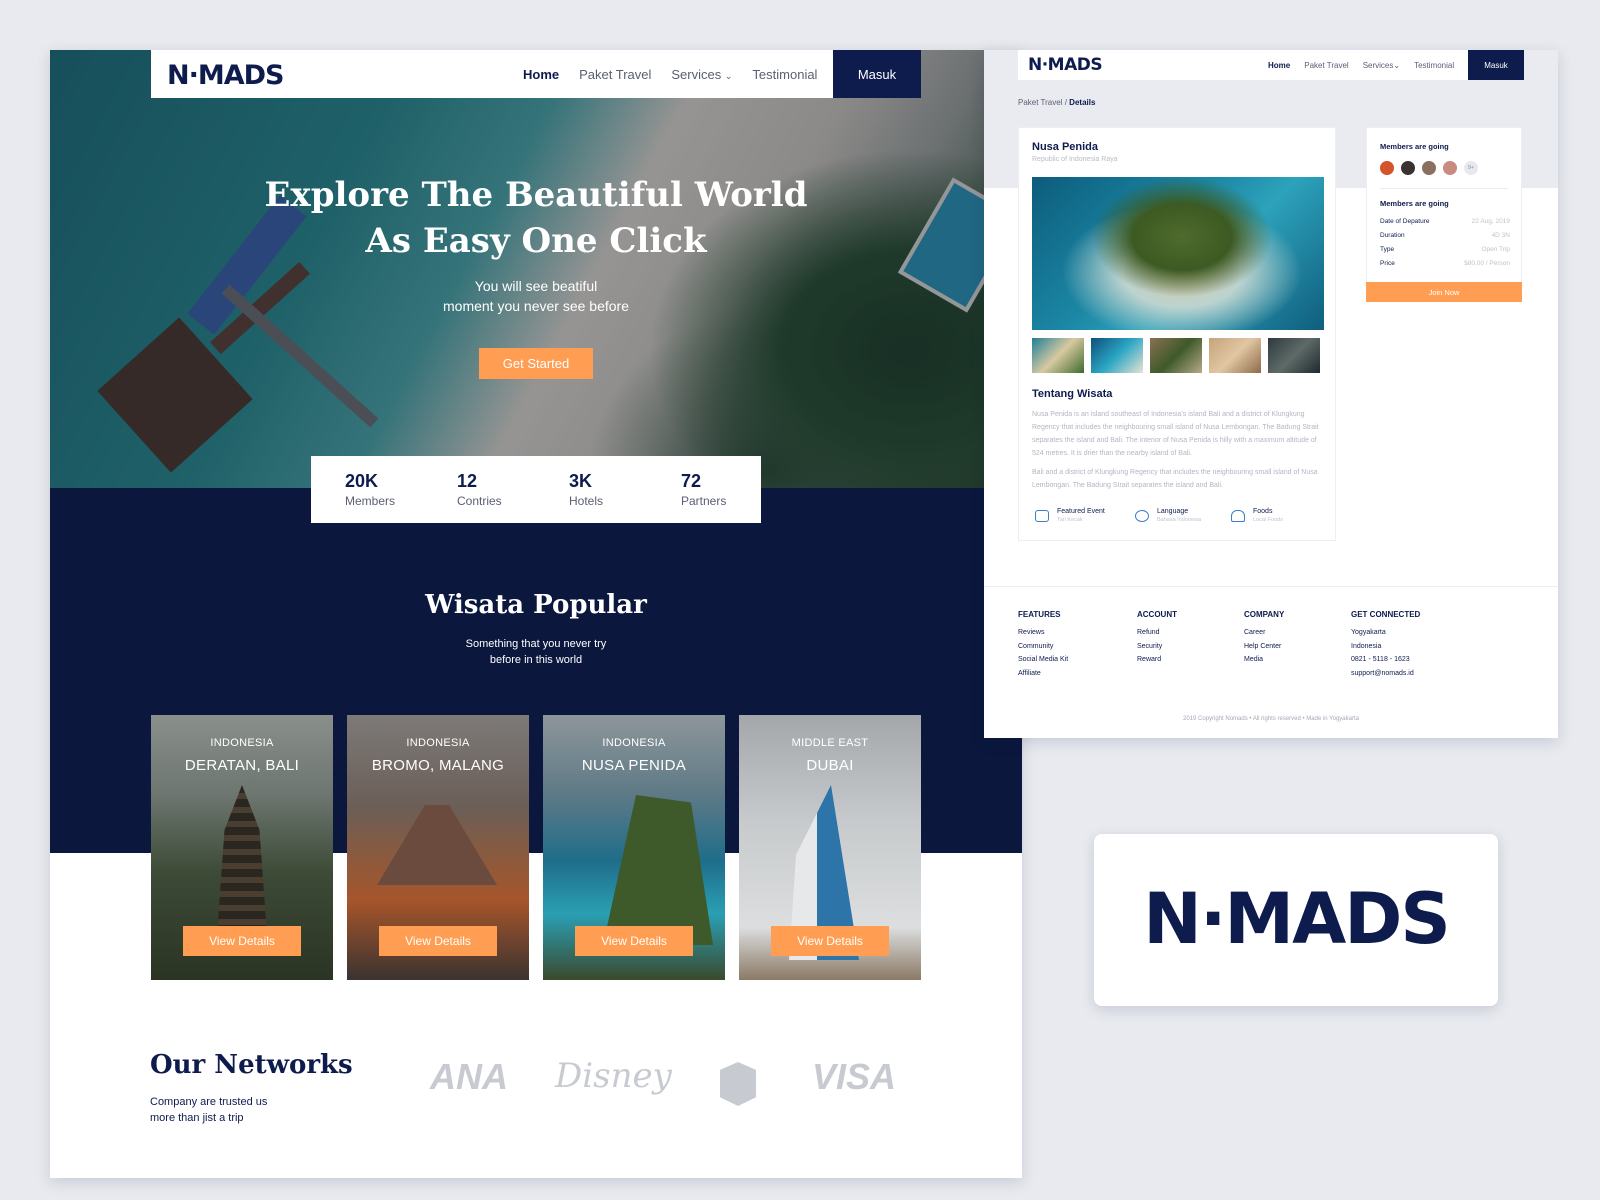 The width and height of the screenshot is (1600, 1200). I want to click on info-row-date: Date of Depature 22 Aug, 2019, so click(1445, 221).